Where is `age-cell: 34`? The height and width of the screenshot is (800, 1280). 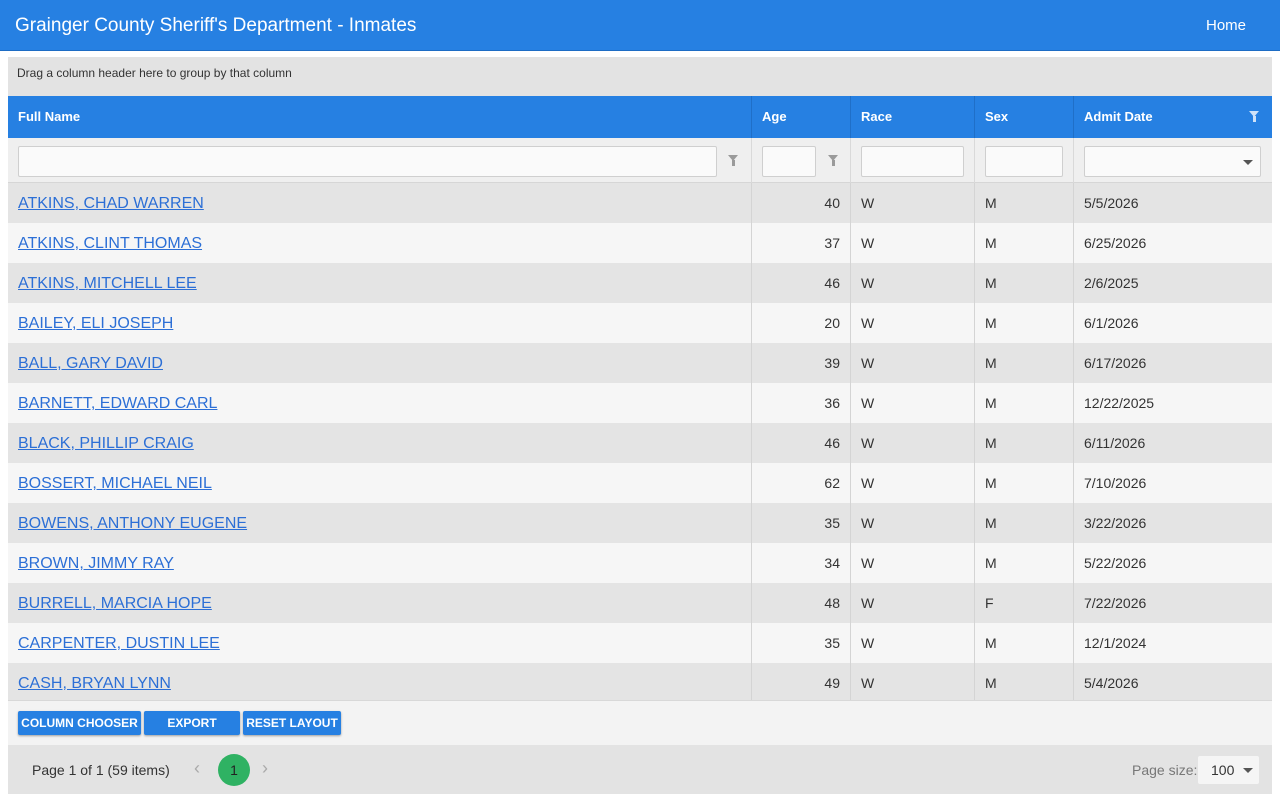 age-cell: 34 is located at coordinates (801, 563).